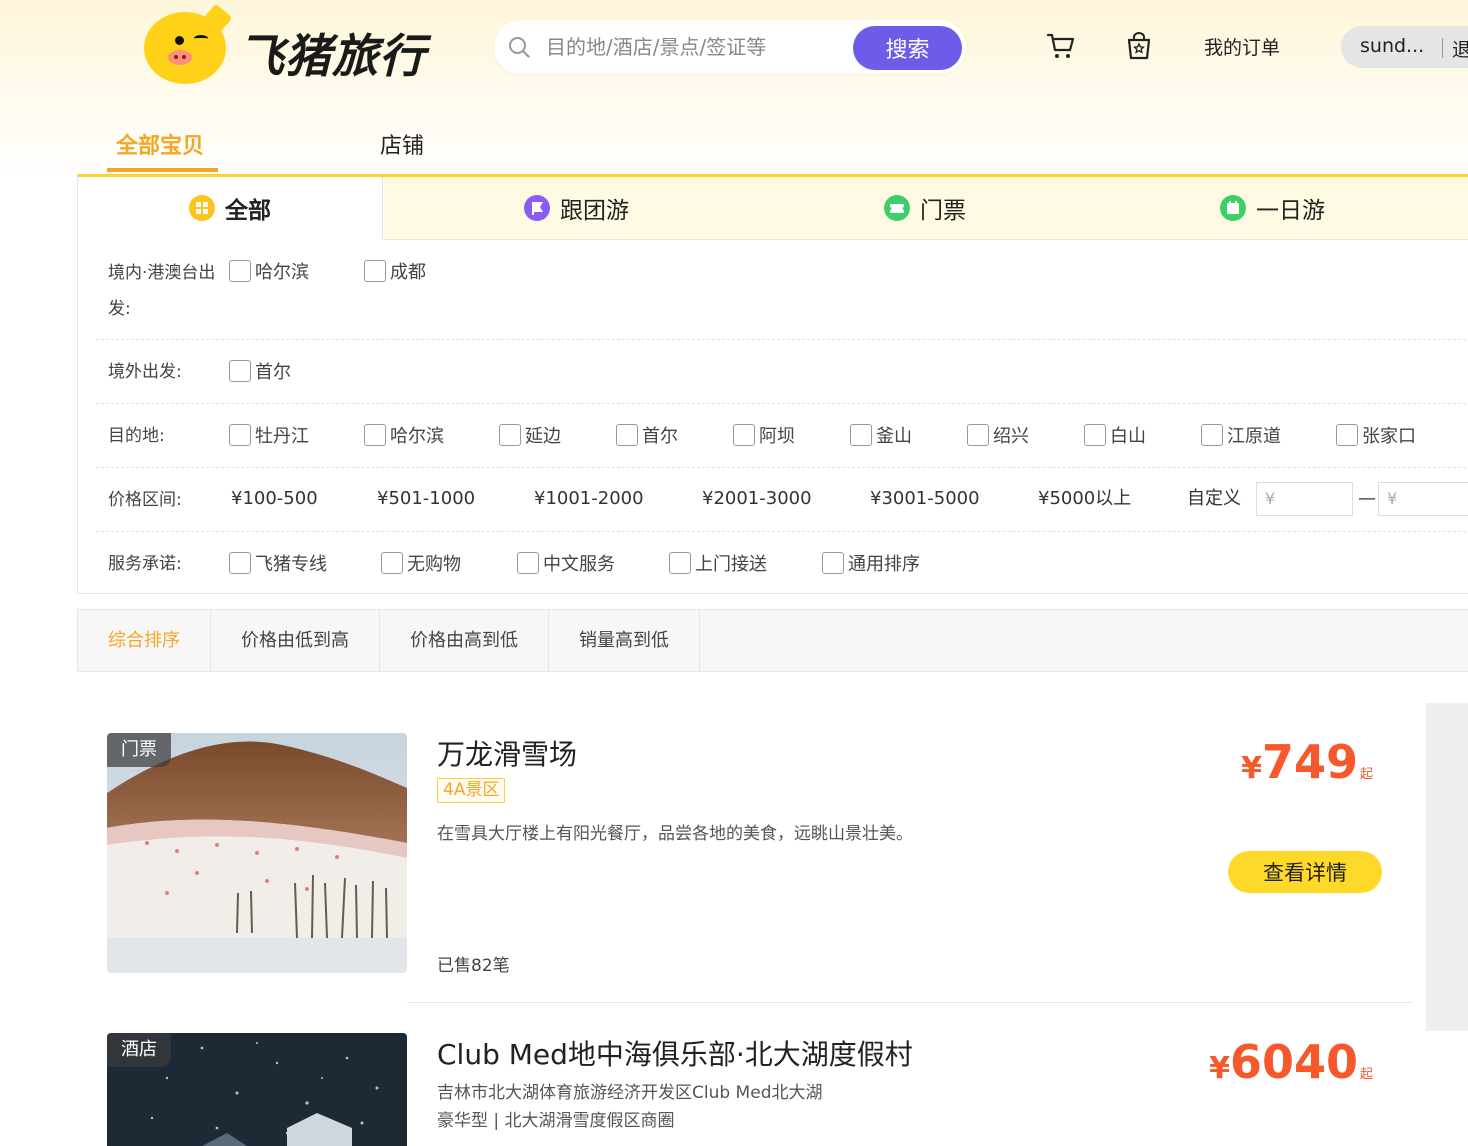 The height and width of the screenshot is (1146, 1468). What do you see at coordinates (332, 53) in the screenshot?
I see `logo-text: 飞猪旅行` at bounding box center [332, 53].